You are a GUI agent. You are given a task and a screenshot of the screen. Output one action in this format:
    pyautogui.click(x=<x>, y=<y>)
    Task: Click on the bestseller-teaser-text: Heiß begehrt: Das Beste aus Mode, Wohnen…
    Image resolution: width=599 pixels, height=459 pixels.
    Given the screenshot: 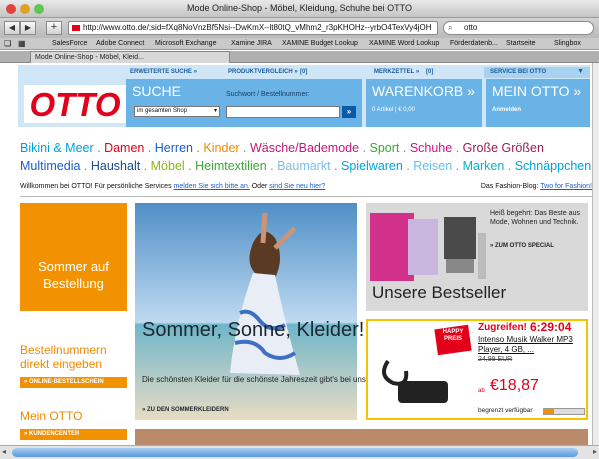 What is the action you would take?
    pyautogui.click(x=535, y=218)
    